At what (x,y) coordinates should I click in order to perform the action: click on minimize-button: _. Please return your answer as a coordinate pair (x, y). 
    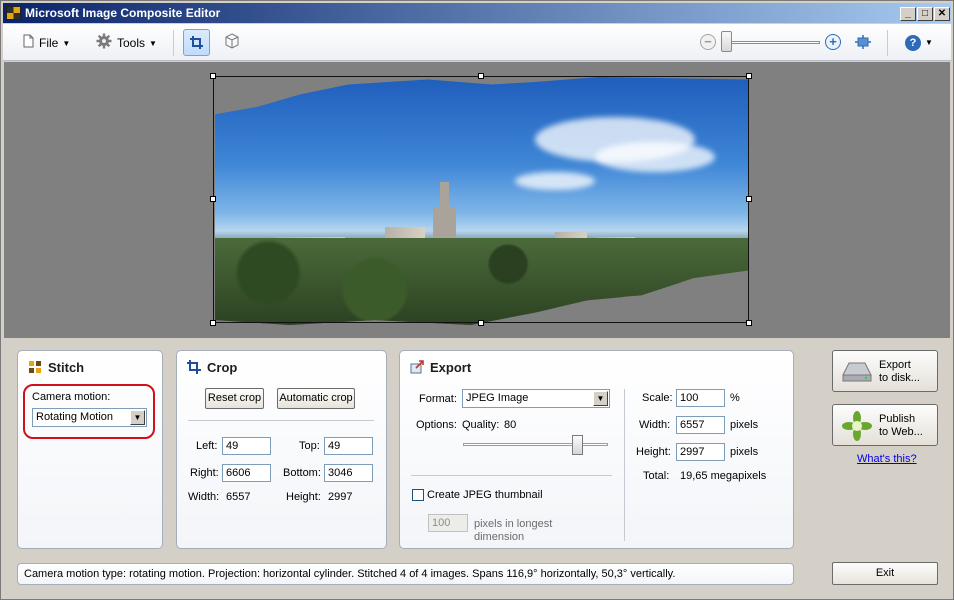
    Looking at the image, I should click on (908, 14).